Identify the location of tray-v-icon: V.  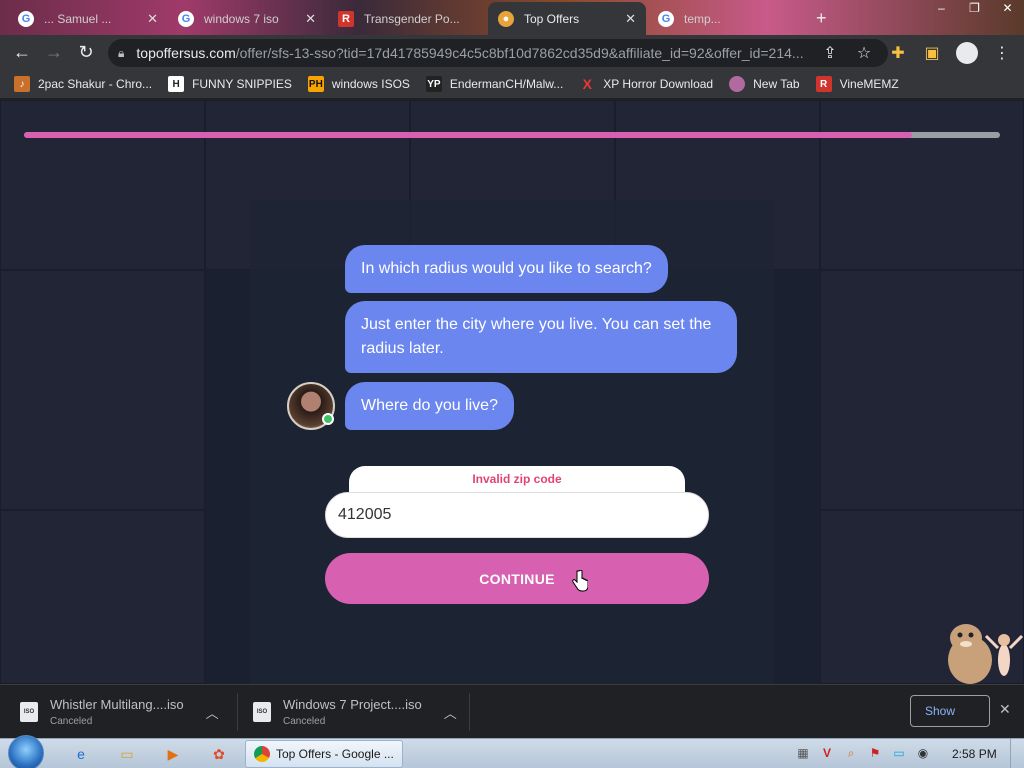
(827, 753).